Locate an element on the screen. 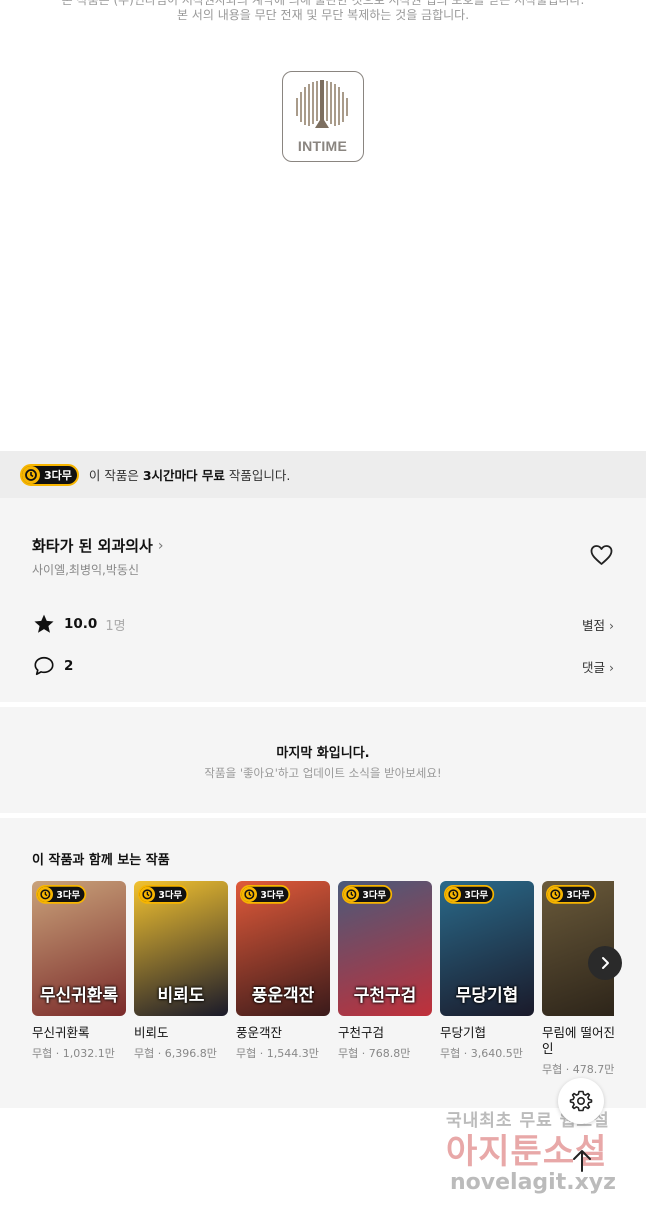 Image resolution: width=646 pixels, height=1222 pixels. comment-row: 2 댓글 › is located at coordinates (323, 666).